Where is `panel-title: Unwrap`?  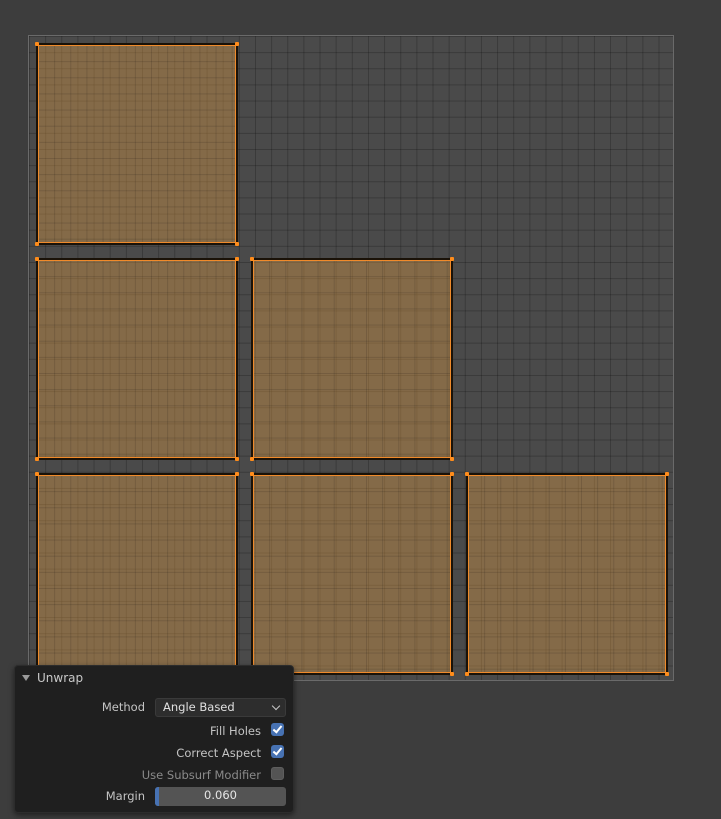 panel-title: Unwrap is located at coordinates (60, 678).